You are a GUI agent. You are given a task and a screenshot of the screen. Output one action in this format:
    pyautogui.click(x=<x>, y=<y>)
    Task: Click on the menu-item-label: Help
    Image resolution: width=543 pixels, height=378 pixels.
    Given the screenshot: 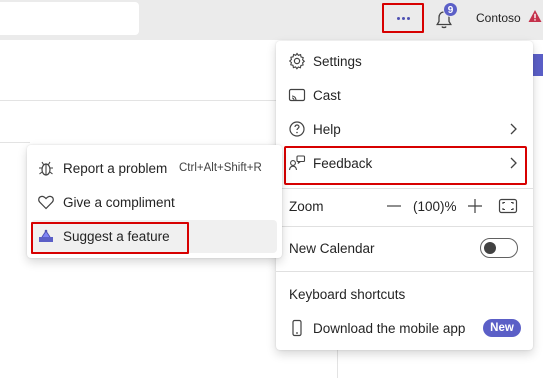 What is the action you would take?
    pyautogui.click(x=327, y=129)
    